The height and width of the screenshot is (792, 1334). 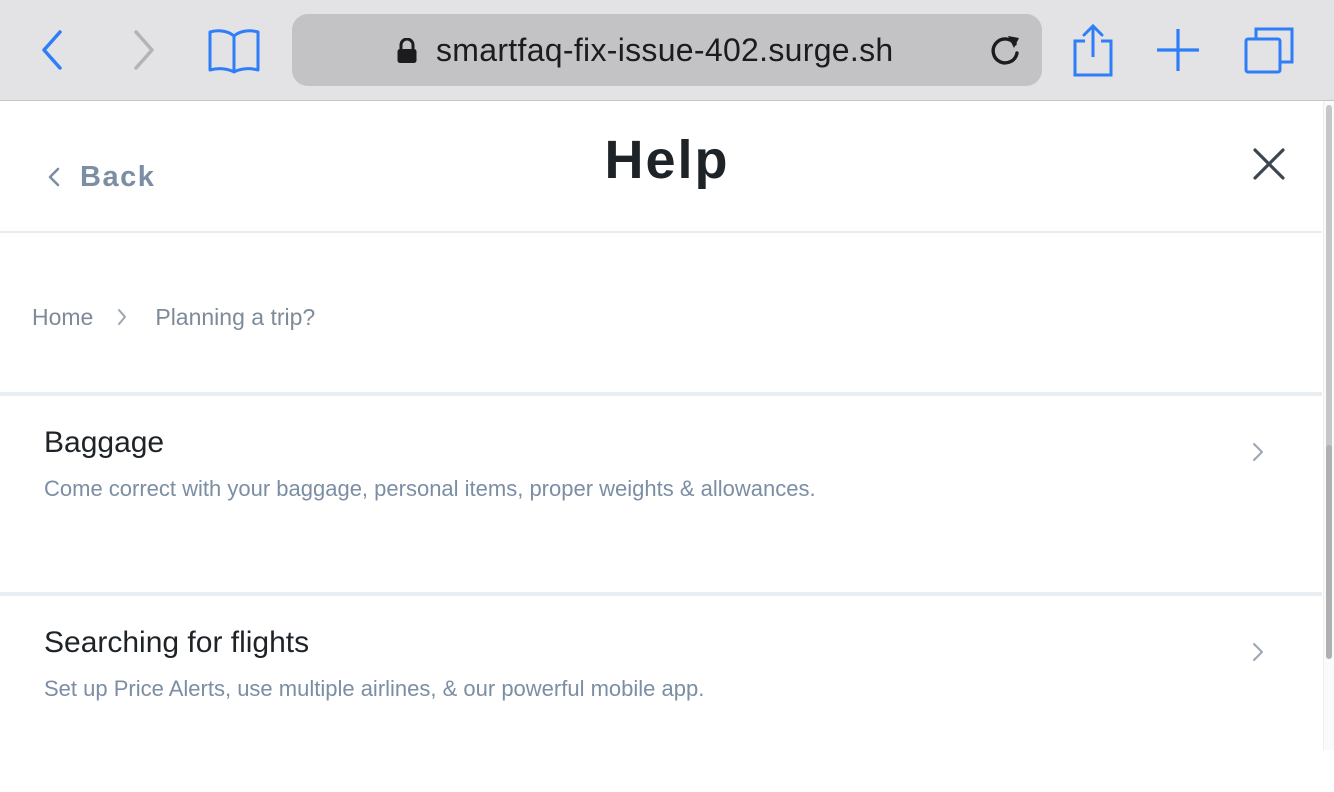 I want to click on close-button, so click(x=1269, y=166).